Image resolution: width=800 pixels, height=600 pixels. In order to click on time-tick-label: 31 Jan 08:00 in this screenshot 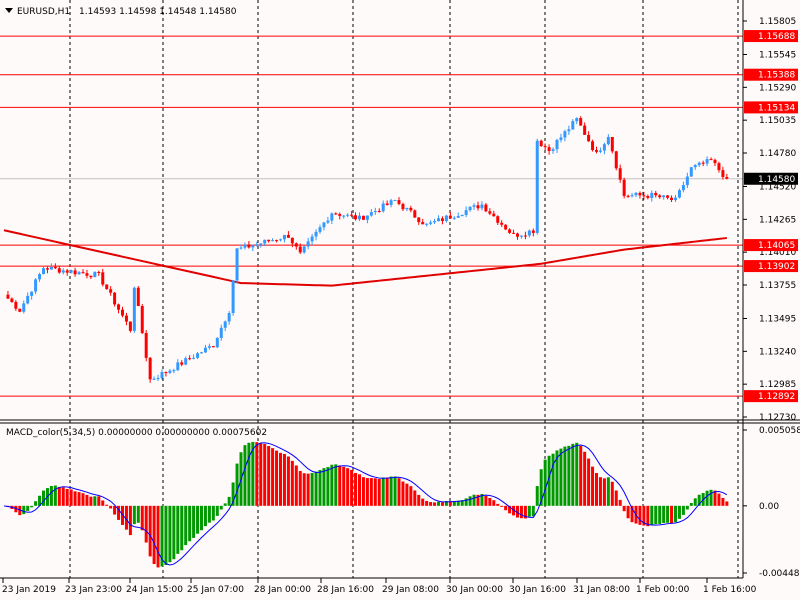, I will do `click(601, 590)`.